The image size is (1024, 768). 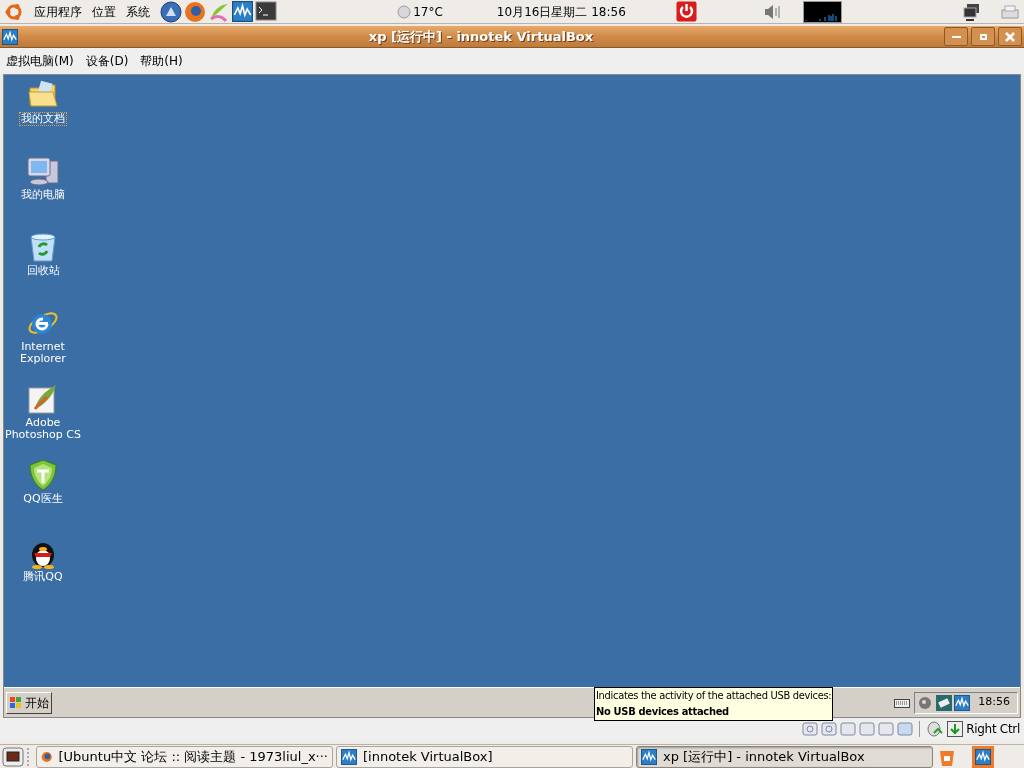 What do you see at coordinates (43, 429) in the screenshot?
I see `desktop-icon-label: Adobe Photoshop CS` at bounding box center [43, 429].